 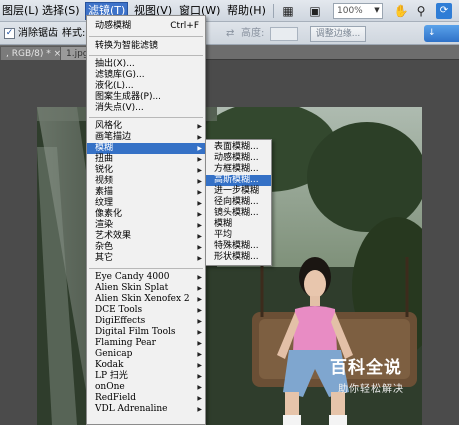 I want to click on menu-item-pixelate: 像素化 ▶, so click(x=146, y=214).